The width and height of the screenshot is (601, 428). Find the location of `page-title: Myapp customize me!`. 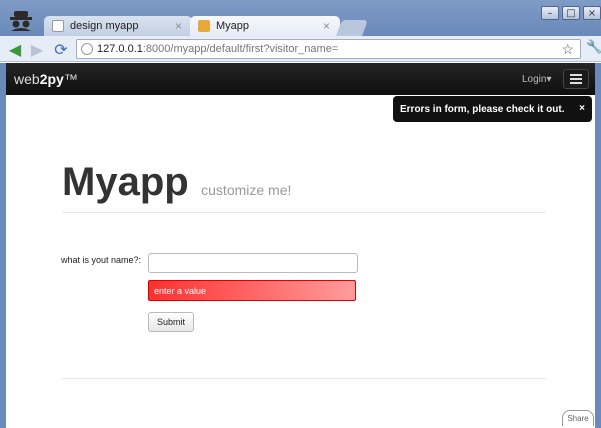

page-title: Myapp customize me! is located at coordinates (176, 182).